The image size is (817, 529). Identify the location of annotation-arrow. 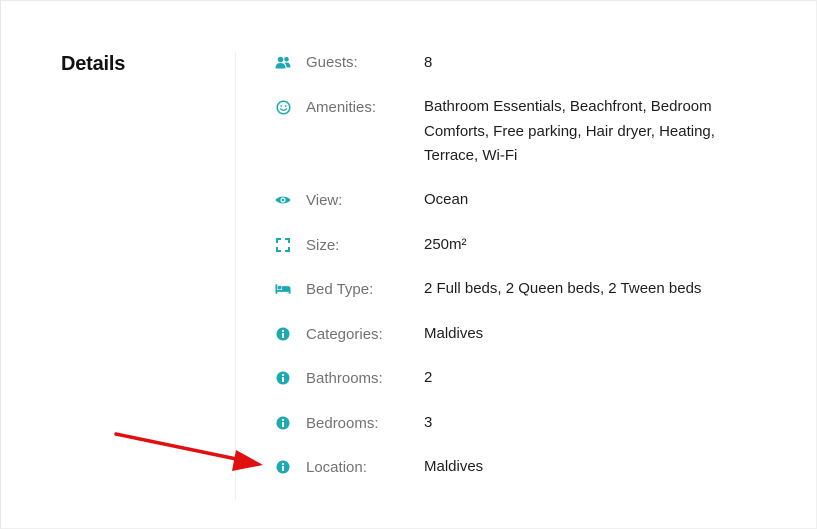
(188, 451).